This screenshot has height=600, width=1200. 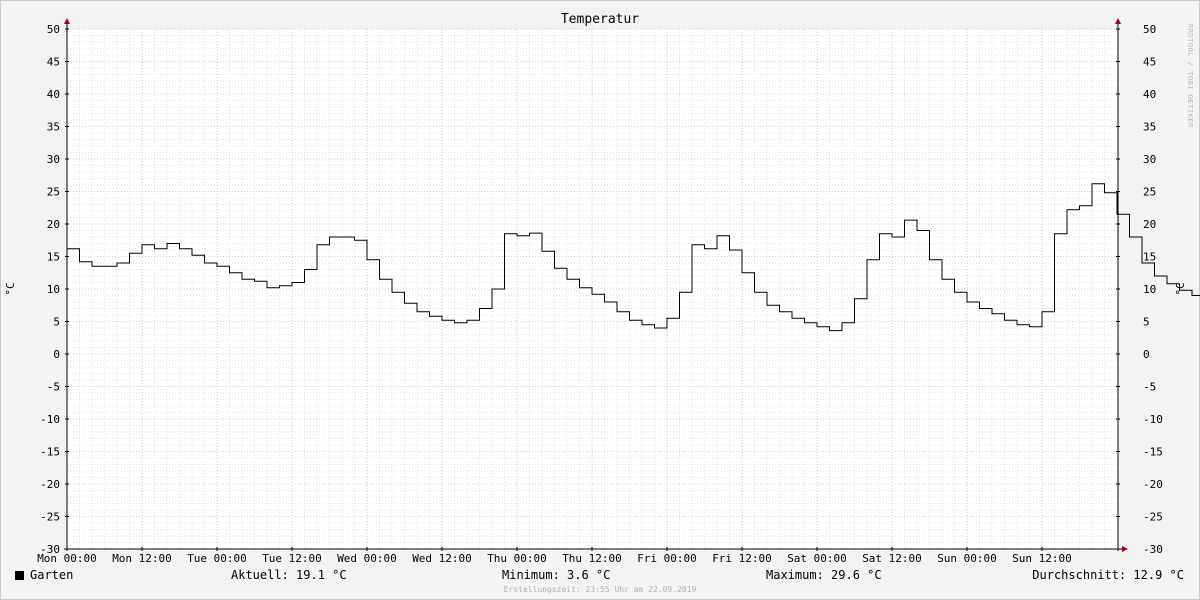 What do you see at coordinates (367, 558) in the screenshot?
I see `x-tick-label: Wed 00:00` at bounding box center [367, 558].